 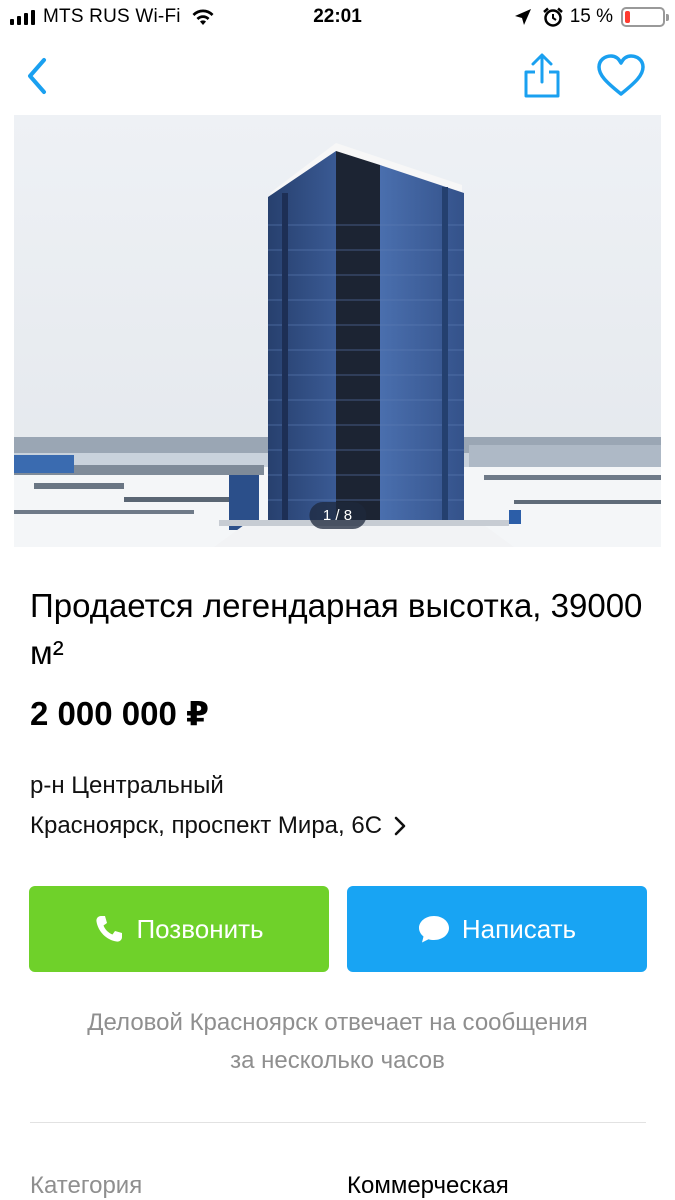 What do you see at coordinates (338, 1122) in the screenshot?
I see `divider` at bounding box center [338, 1122].